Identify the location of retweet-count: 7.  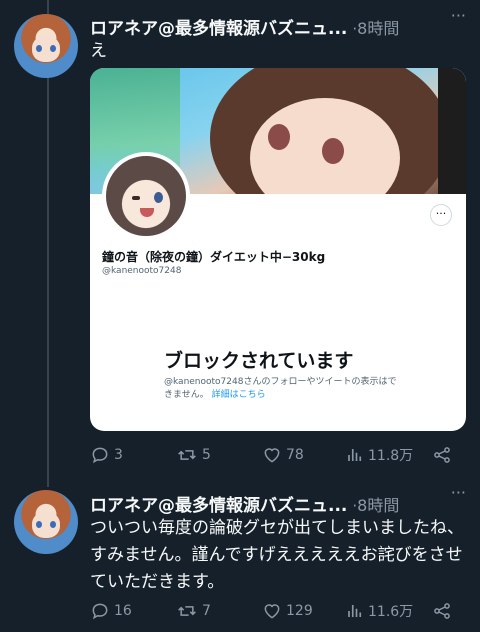
(206, 611).